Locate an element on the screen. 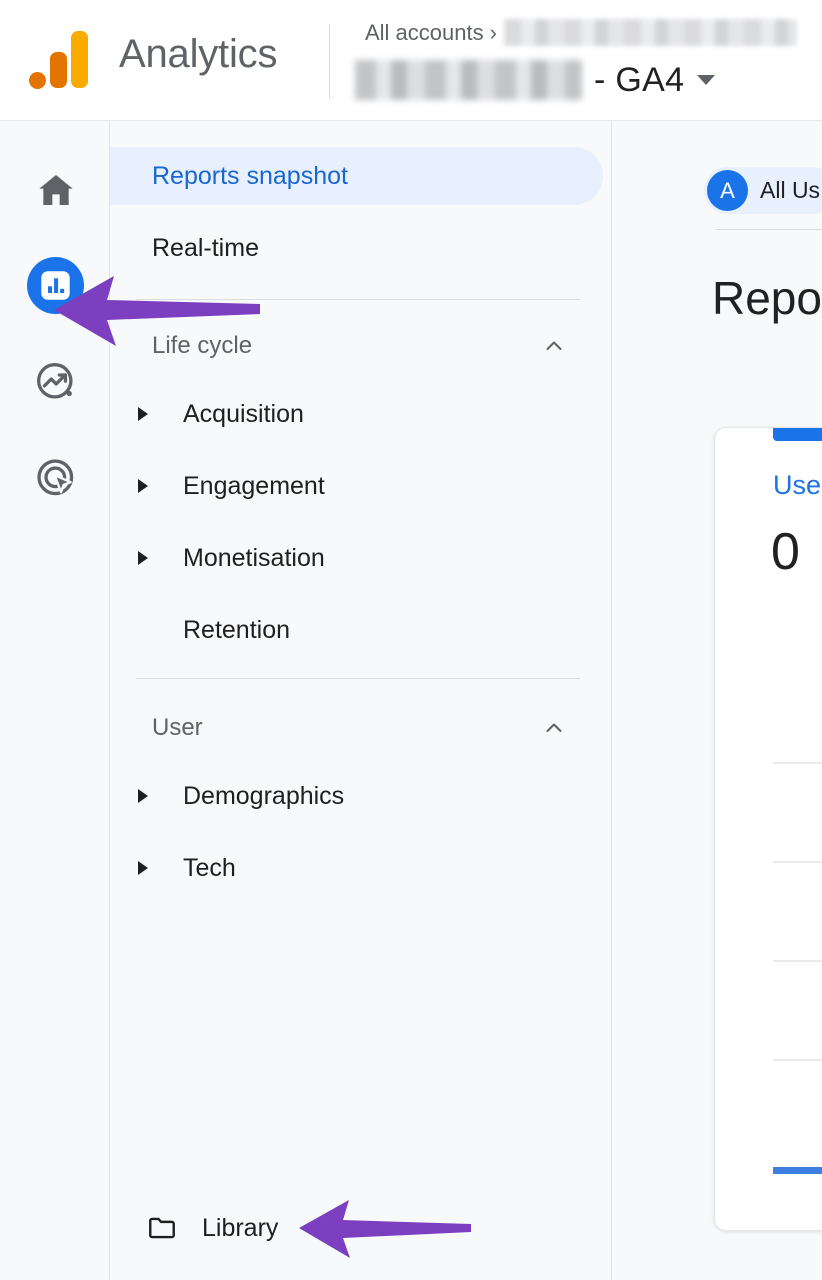 The height and width of the screenshot is (1280, 822). breadcrumb-account-row: All accounts › is located at coordinates (581, 32).